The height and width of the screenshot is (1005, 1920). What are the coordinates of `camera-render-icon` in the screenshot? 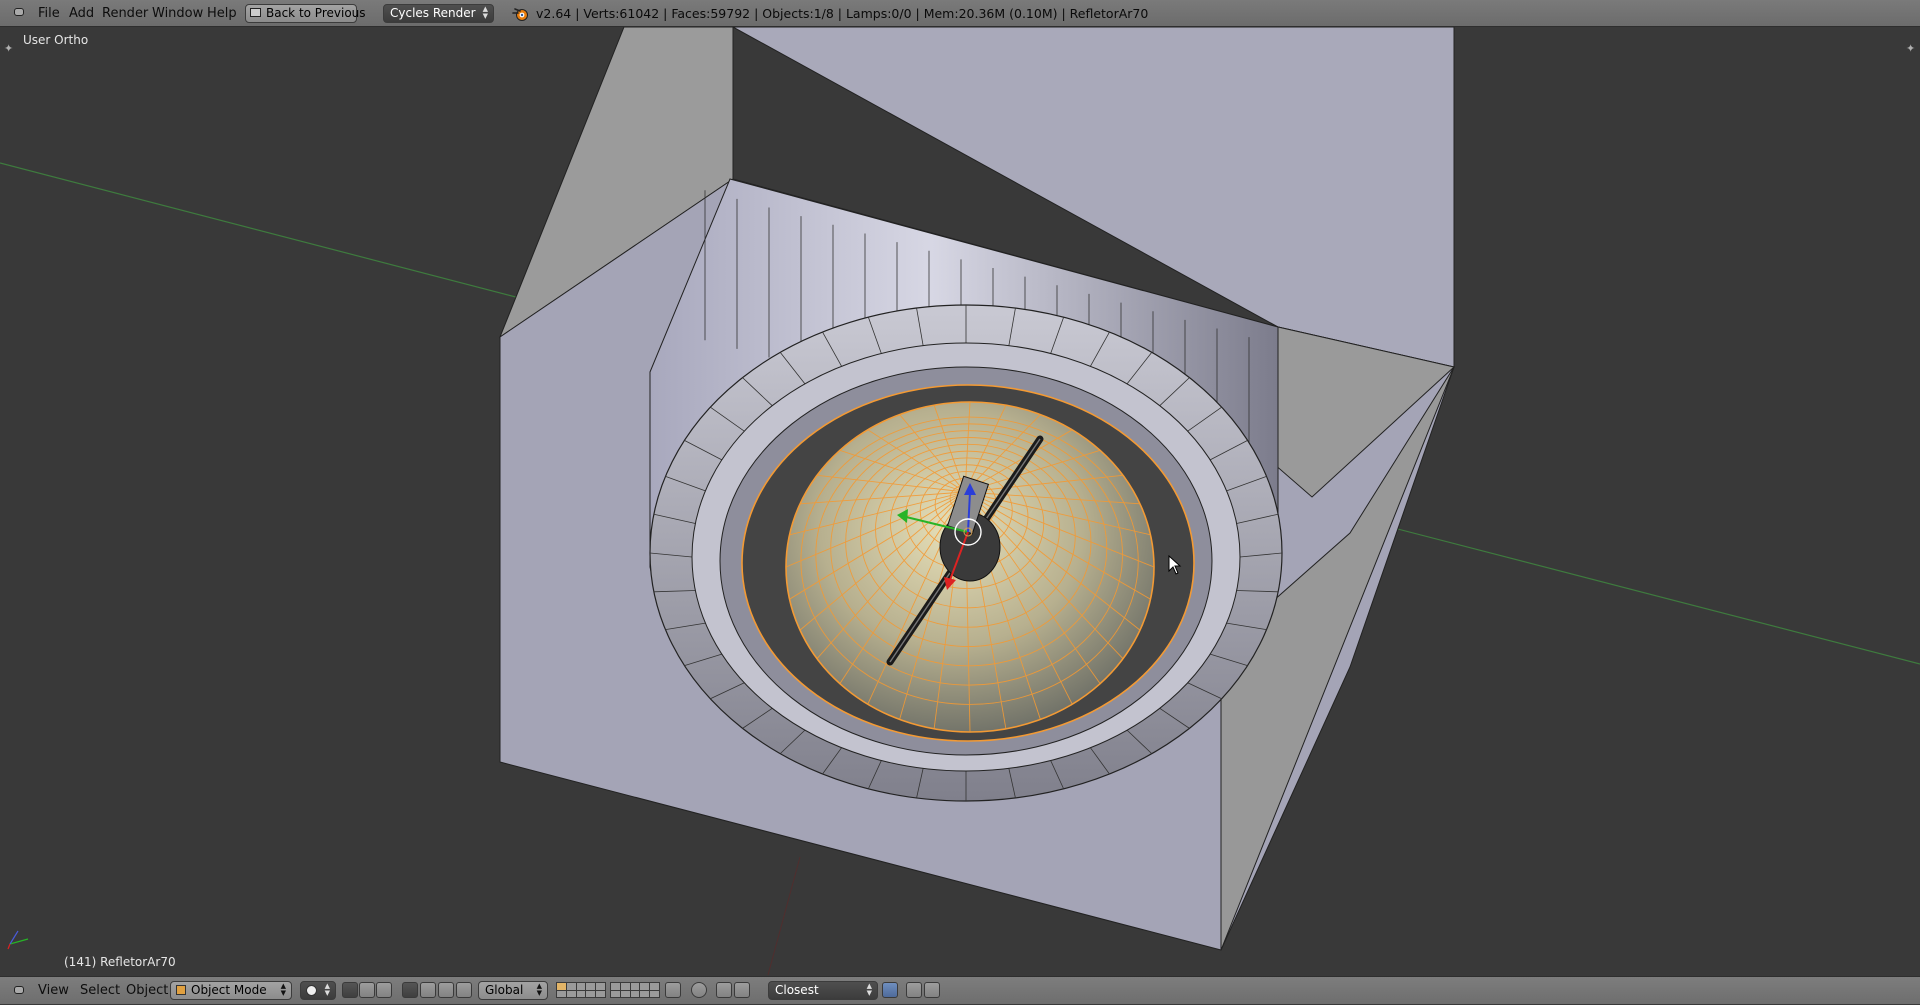 It's located at (932, 990).